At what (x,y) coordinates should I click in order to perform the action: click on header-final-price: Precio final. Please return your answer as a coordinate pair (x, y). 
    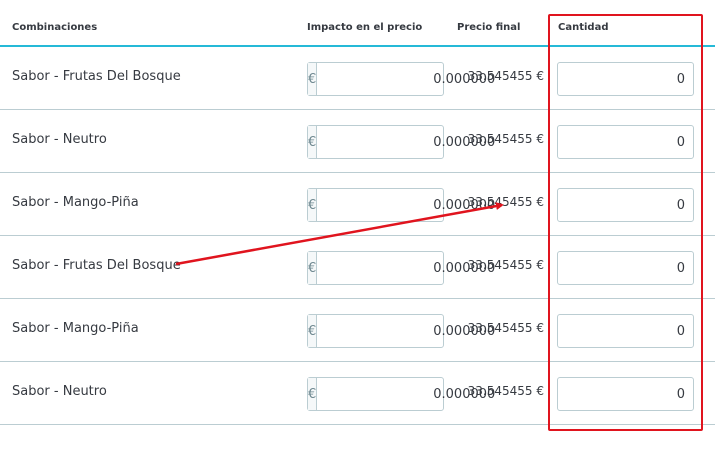
    Looking at the image, I should click on (489, 27).